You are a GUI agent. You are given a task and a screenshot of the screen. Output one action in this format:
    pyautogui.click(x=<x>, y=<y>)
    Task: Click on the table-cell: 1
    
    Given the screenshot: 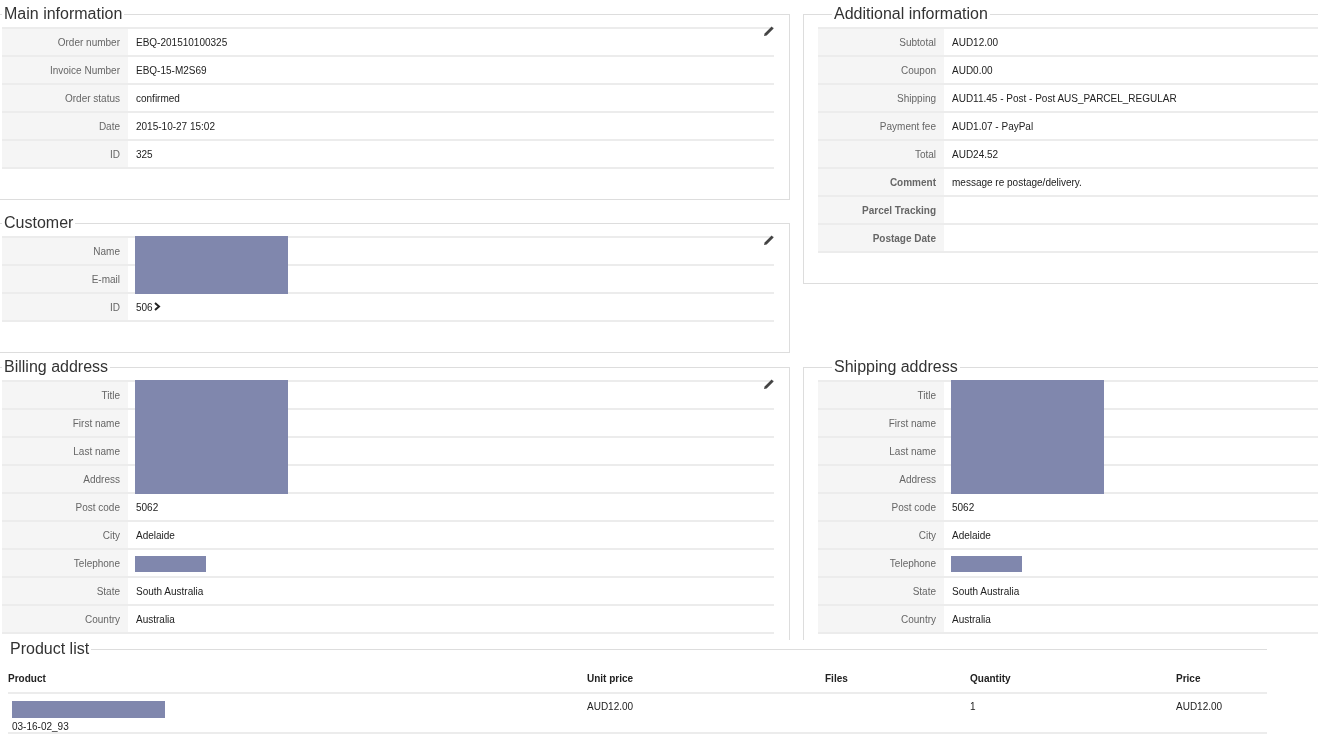 What is the action you would take?
    pyautogui.click(x=973, y=706)
    